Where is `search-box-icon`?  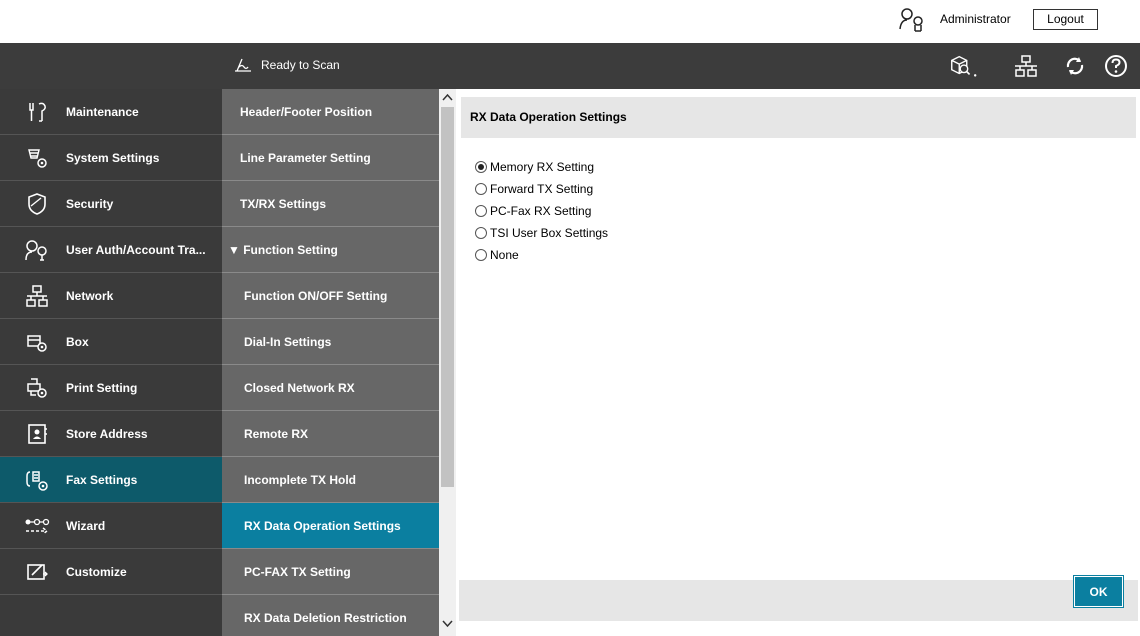 search-box-icon is located at coordinates (963, 66).